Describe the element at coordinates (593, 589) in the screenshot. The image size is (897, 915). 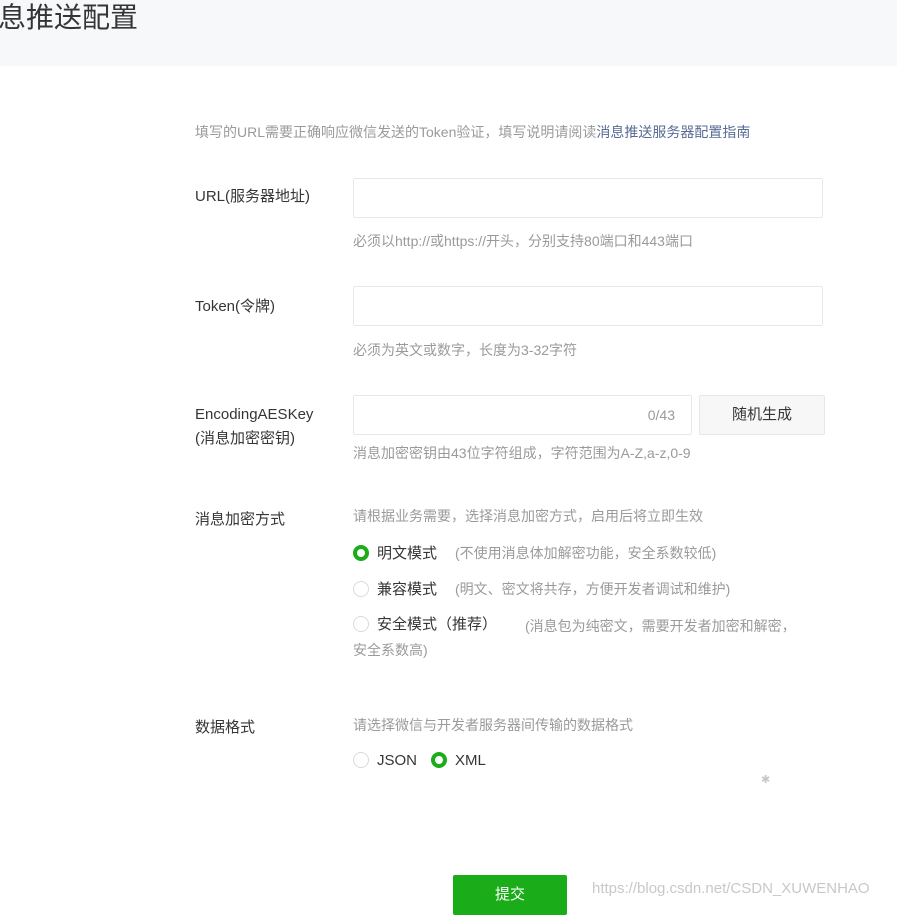
I see `option-desc: (明文、密文将共存，方便开发者调试和维护)` at that location.